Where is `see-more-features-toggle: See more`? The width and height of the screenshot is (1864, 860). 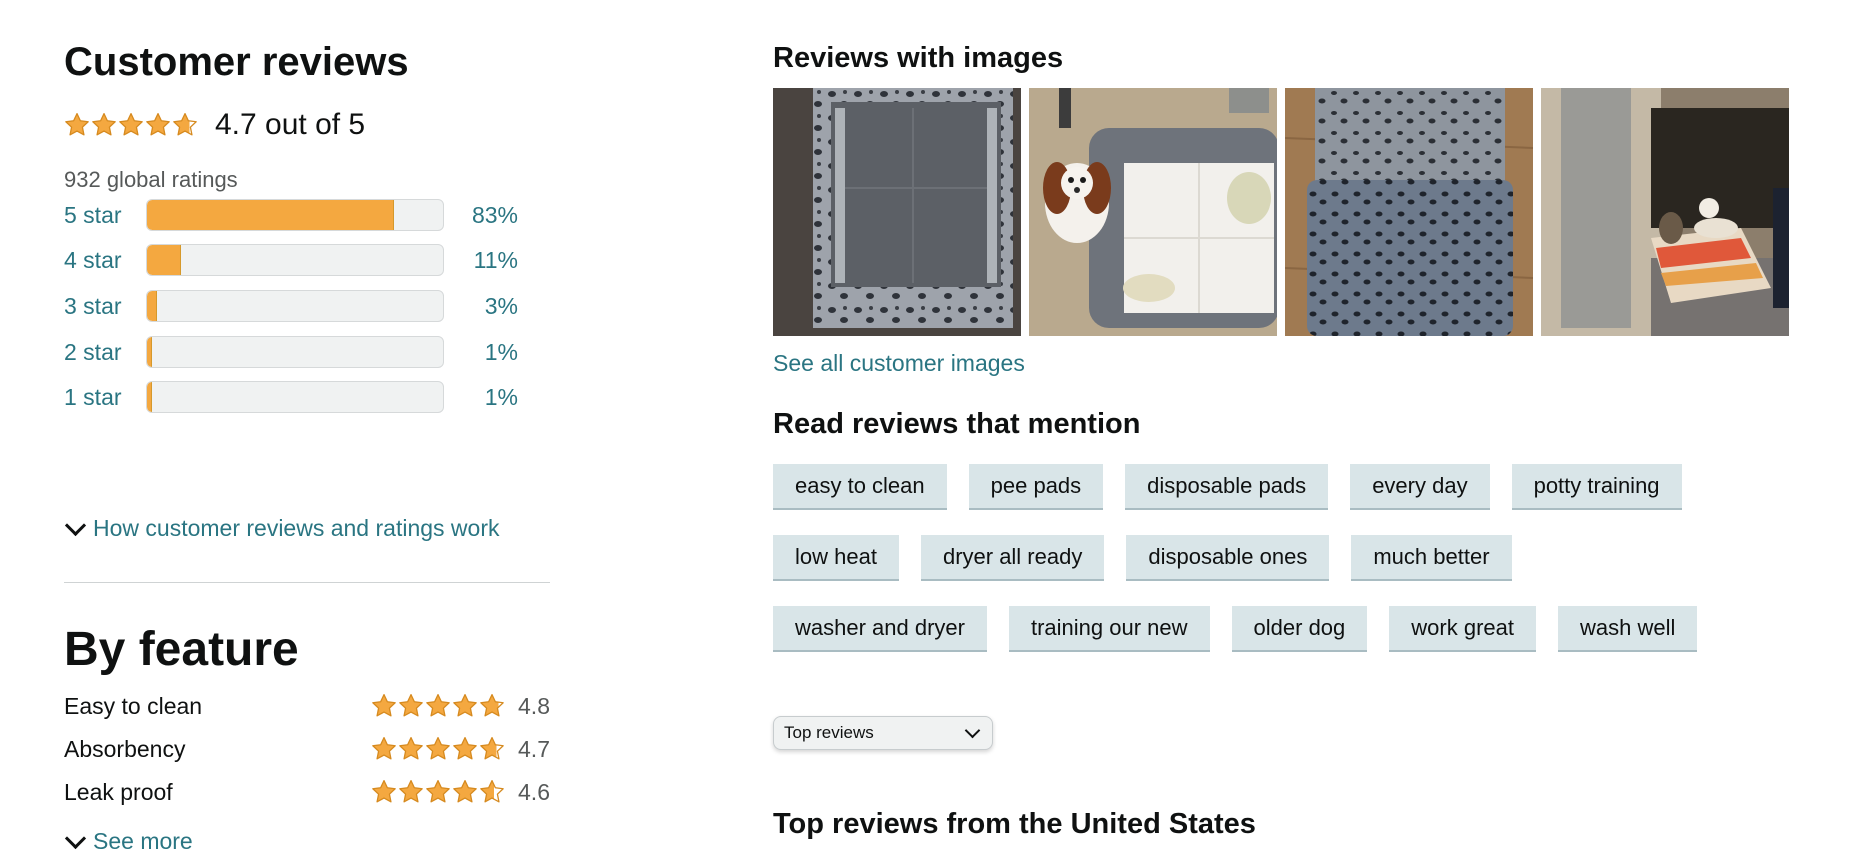 see-more-features-toggle: See more is located at coordinates (128, 841).